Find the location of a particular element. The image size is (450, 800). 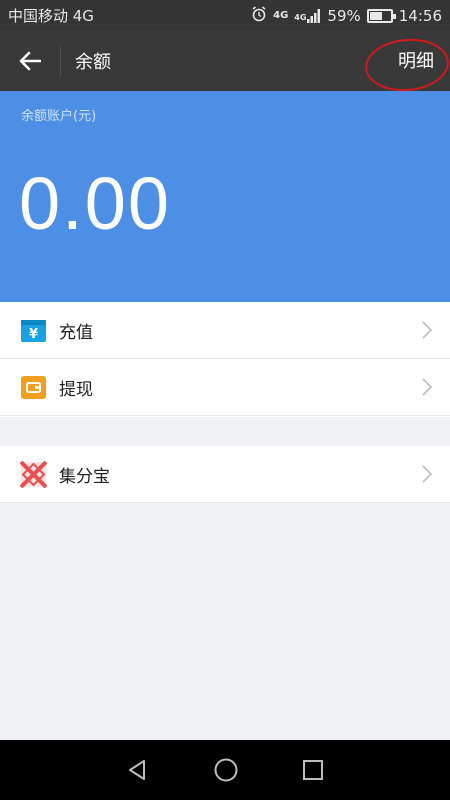

carrier-label: 中国移动 4G is located at coordinates (51, 16).